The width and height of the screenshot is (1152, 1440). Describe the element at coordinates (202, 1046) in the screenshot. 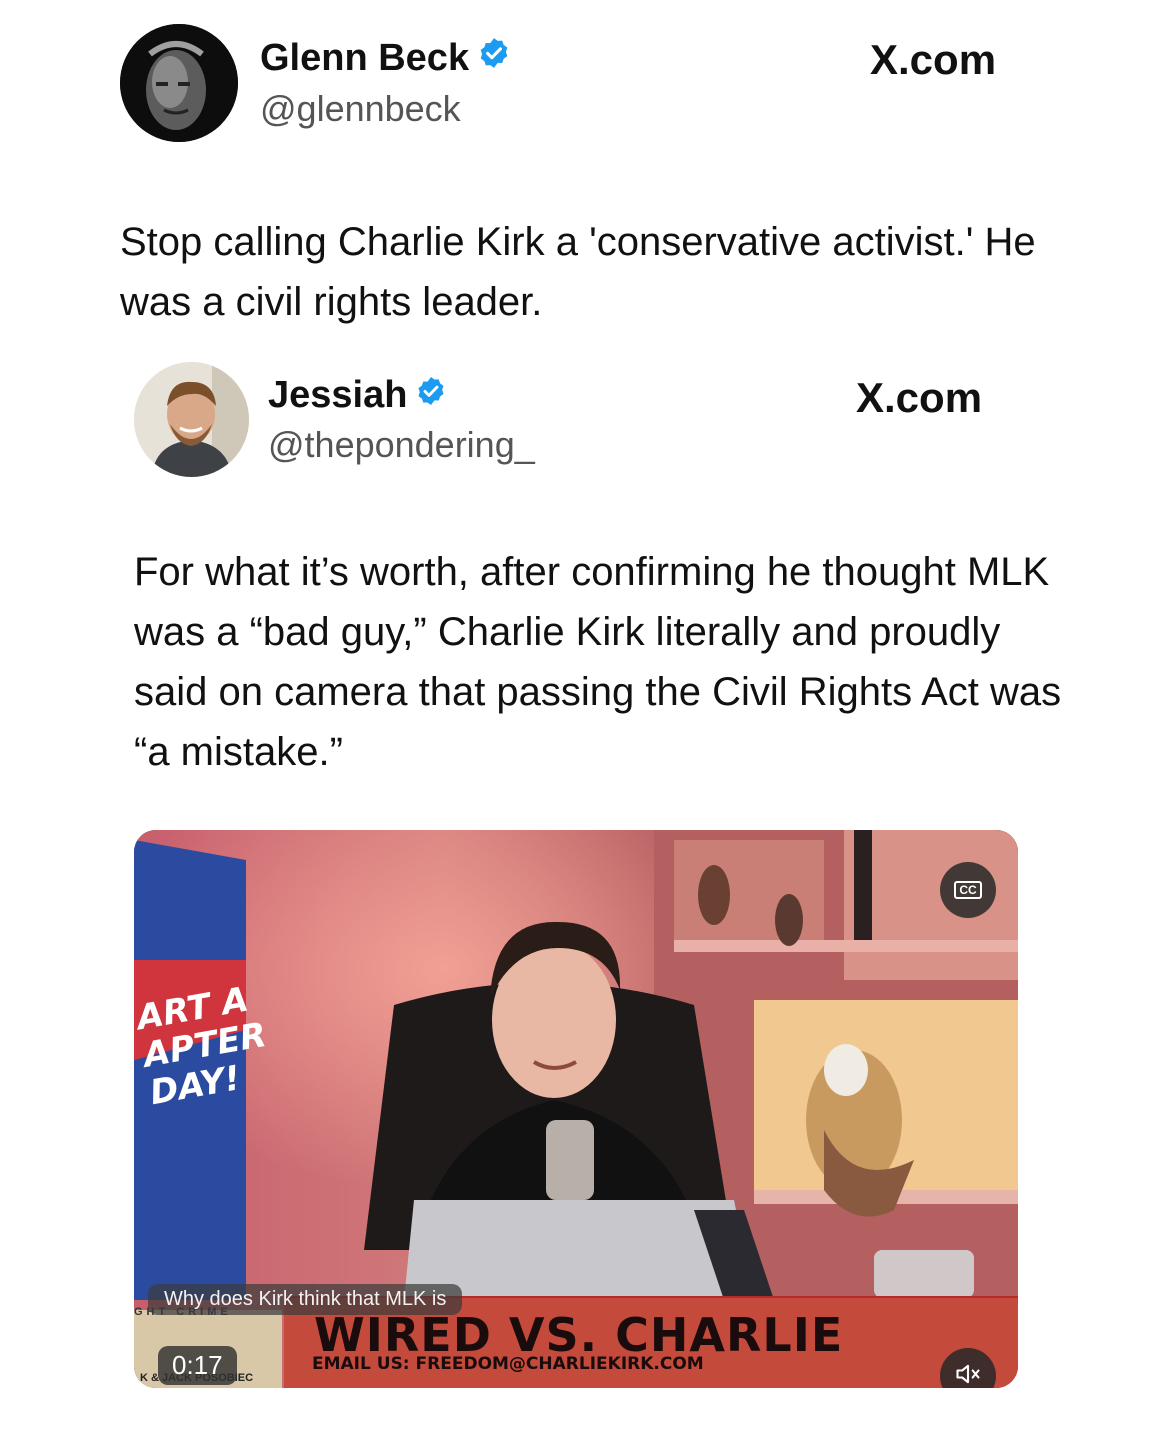

I see `video-background-banner: ART A APTER DAY!` at that location.